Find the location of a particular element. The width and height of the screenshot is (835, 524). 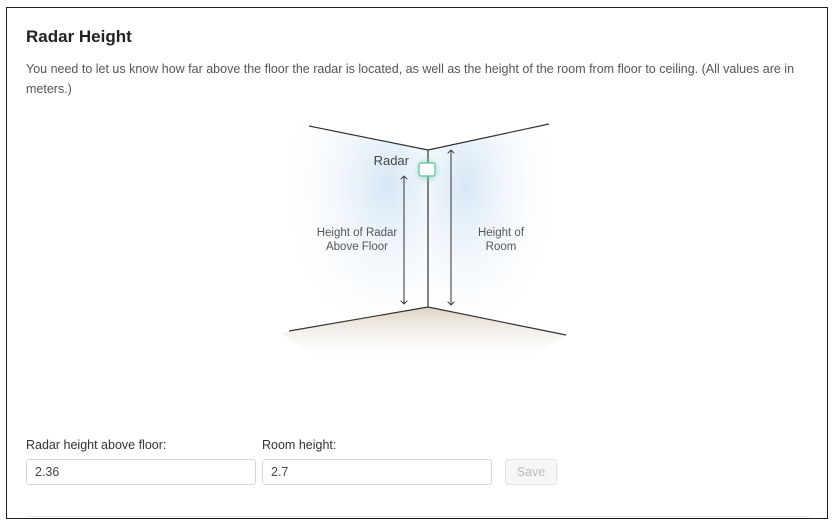

radar-label: Radar is located at coordinates (392, 160).